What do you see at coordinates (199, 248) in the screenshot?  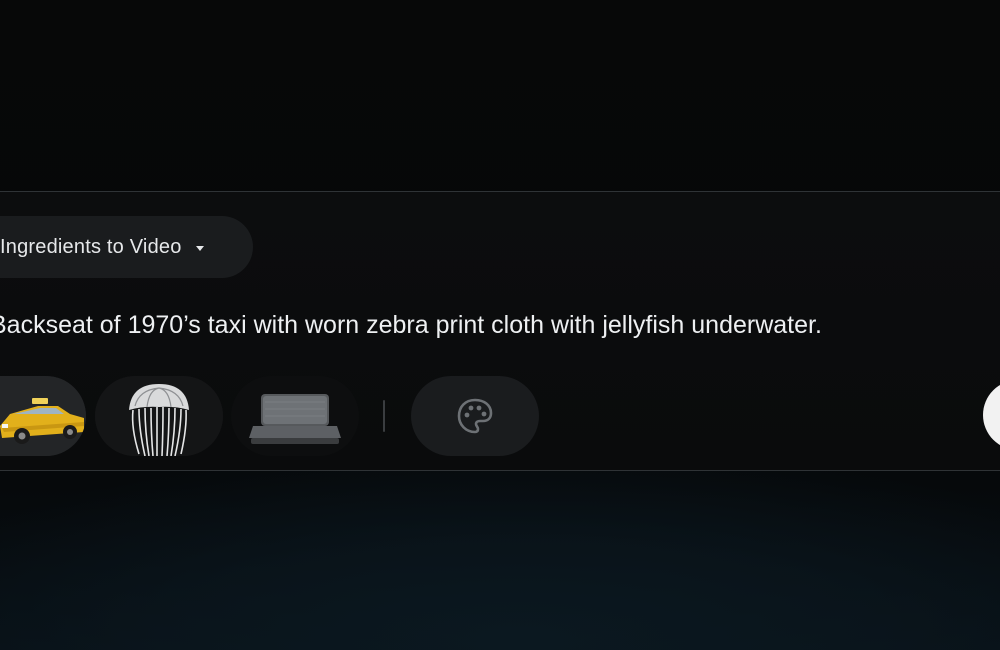 I see `chevron-down-icon` at bounding box center [199, 248].